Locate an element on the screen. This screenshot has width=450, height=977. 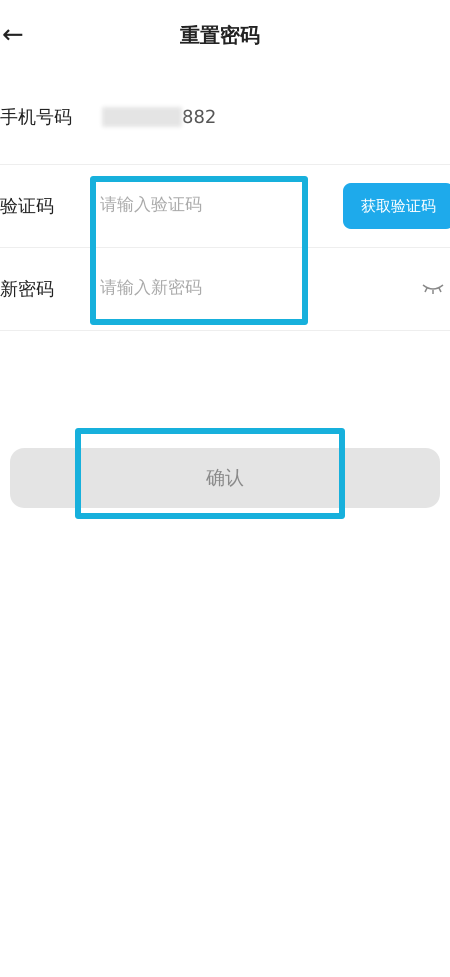
closed-eye-icon is located at coordinates (433, 289).